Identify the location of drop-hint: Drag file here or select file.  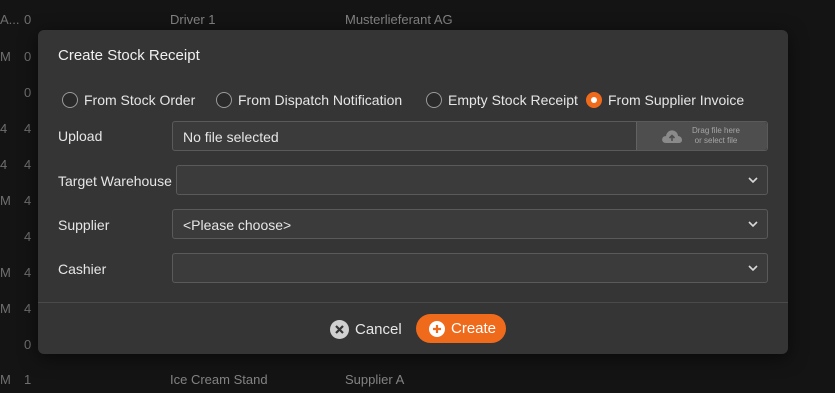
(716, 136).